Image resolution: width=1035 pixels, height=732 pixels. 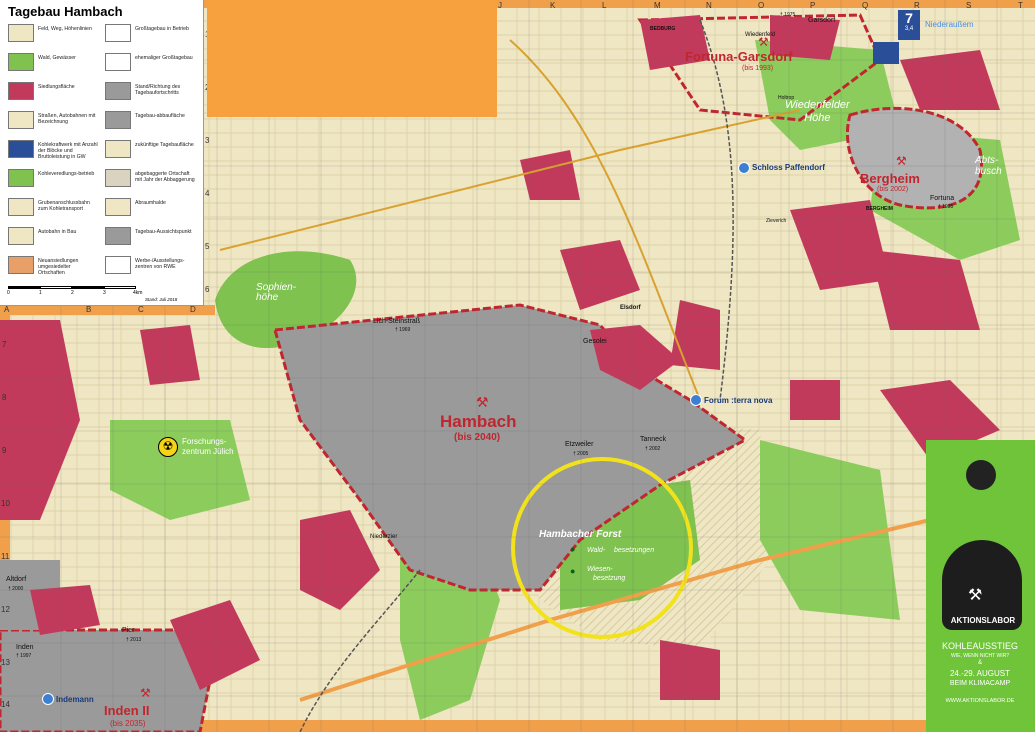 I want to click on scale-tick-1: 1, so click(x=40, y=293).